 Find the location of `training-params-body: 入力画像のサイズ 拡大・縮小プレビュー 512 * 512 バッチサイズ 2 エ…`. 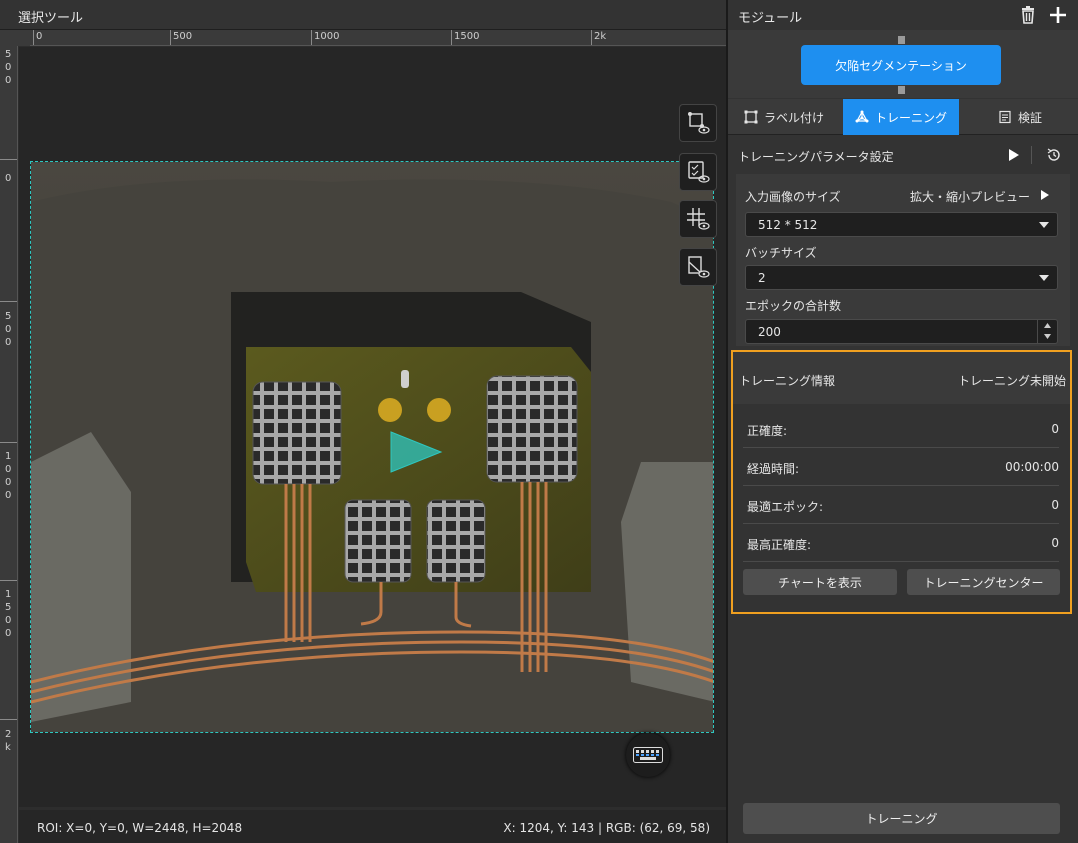

training-params-body: 入力画像のサイズ 拡大・縮小プレビュー 512 * 512 バッチサイズ 2 エ… is located at coordinates (903, 260).